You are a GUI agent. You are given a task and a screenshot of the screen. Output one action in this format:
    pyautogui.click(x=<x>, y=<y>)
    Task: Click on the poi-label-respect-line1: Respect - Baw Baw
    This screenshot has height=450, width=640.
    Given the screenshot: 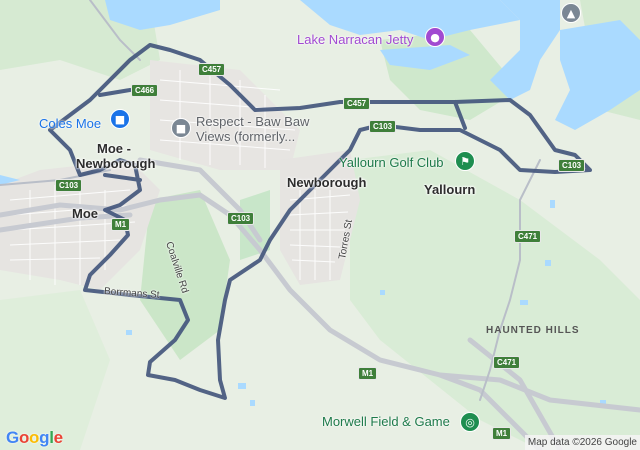 What is the action you would take?
    pyautogui.click(x=252, y=121)
    